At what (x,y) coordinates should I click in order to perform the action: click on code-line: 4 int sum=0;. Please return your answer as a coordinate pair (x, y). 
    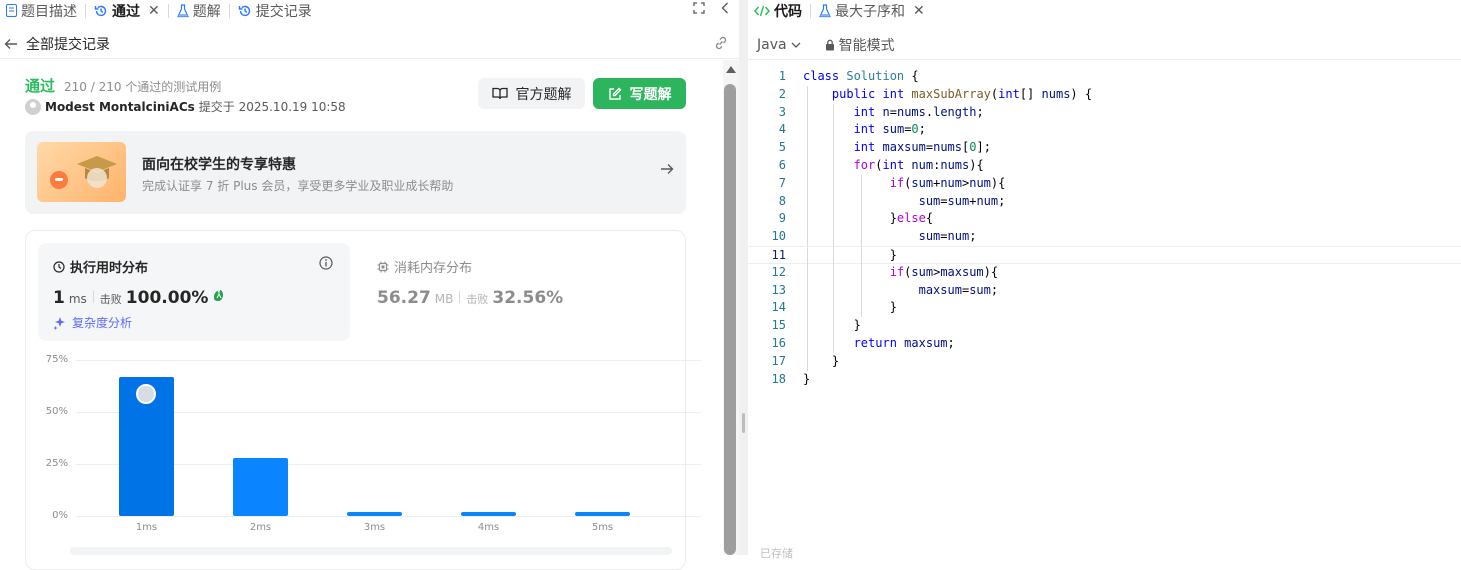
    Looking at the image, I should click on (1104, 130).